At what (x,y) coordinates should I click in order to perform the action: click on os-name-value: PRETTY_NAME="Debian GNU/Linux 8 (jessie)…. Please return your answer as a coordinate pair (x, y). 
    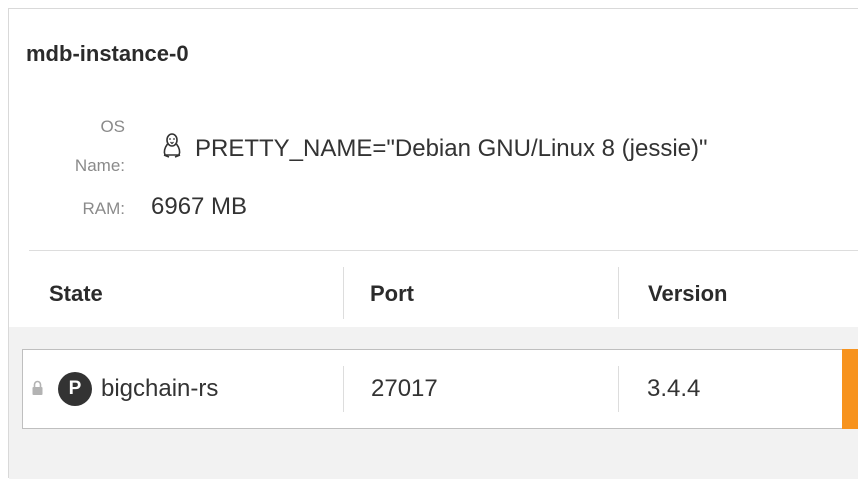
    Looking at the image, I should click on (451, 148).